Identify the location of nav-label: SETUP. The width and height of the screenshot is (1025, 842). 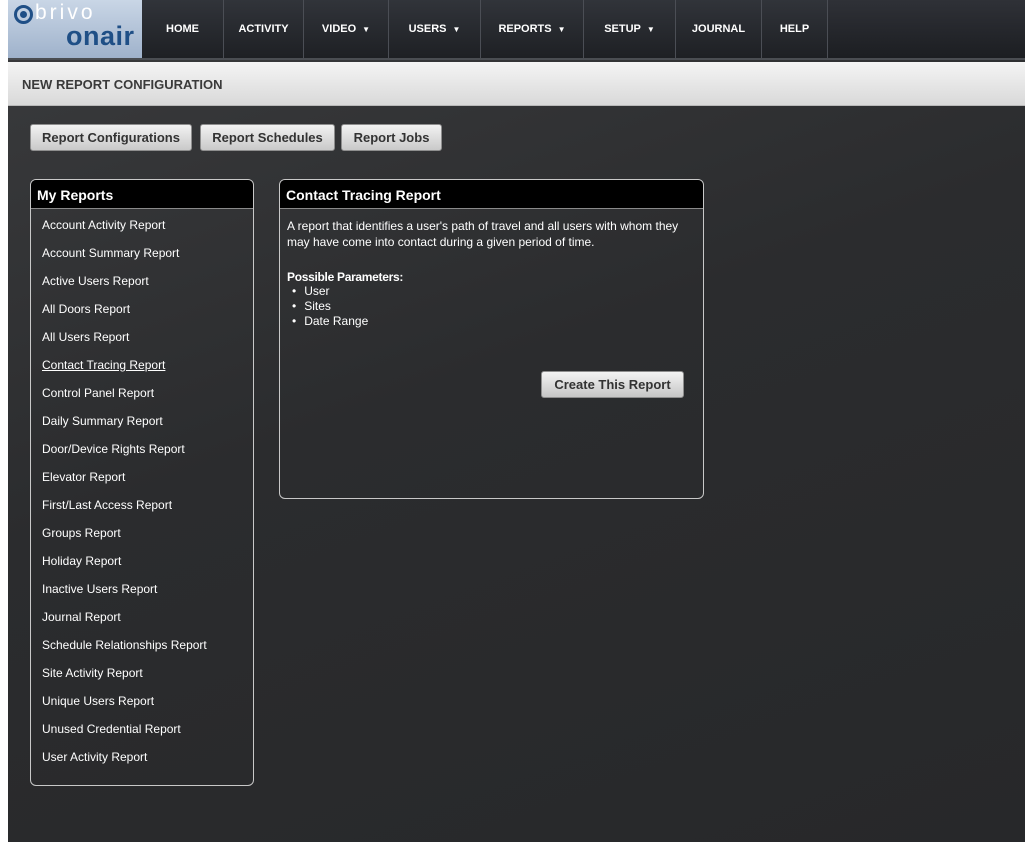
(622, 29).